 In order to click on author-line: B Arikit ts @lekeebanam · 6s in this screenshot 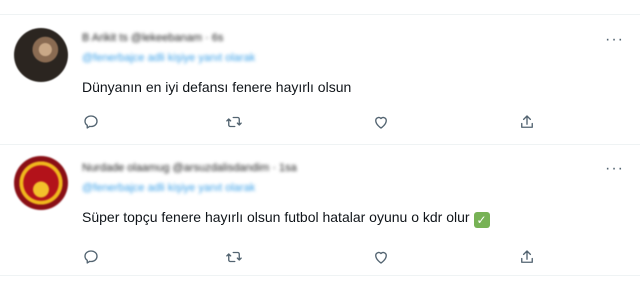, I will do `click(152, 38)`.